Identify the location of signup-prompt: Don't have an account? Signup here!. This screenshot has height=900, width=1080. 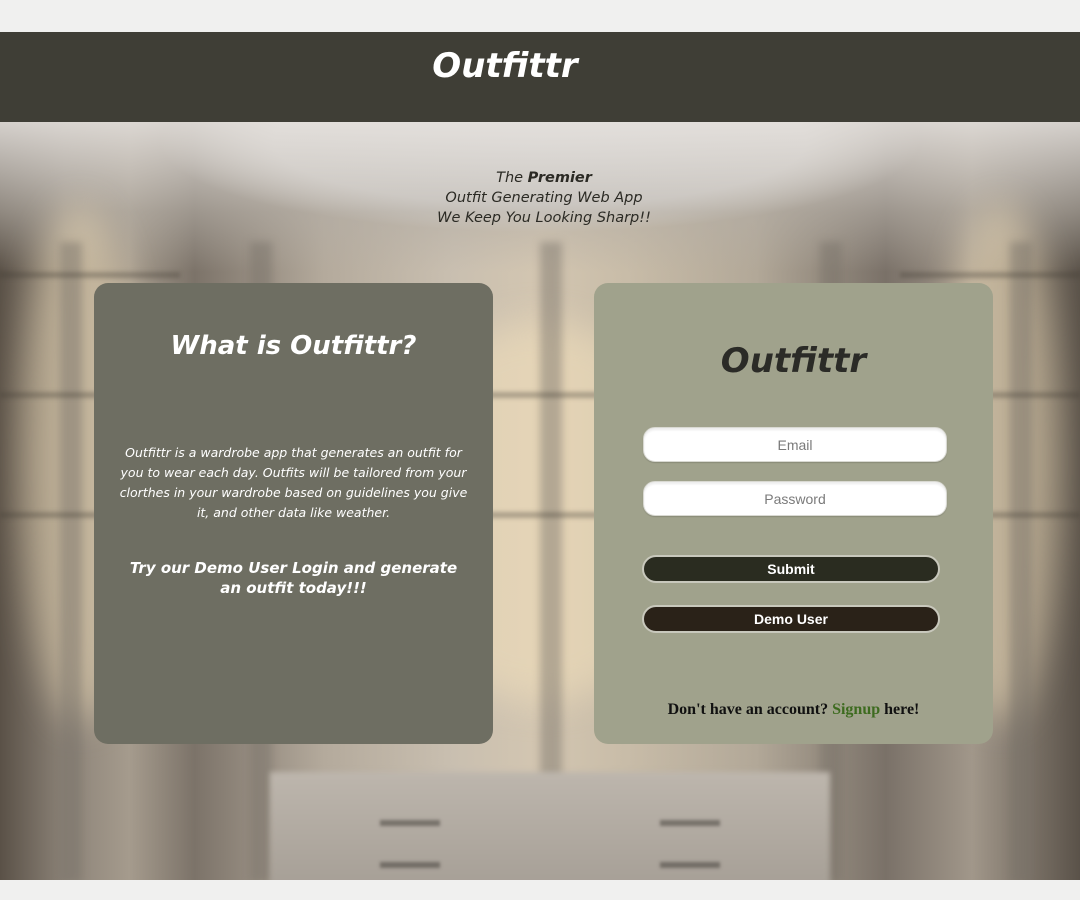
(793, 710).